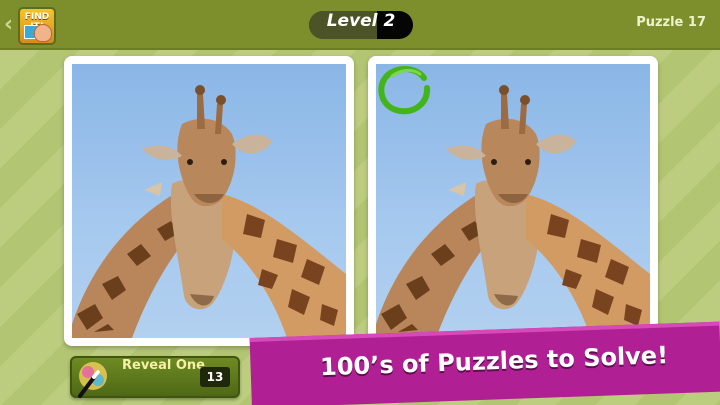  Describe the element at coordinates (11, 25) in the screenshot. I see `back-chevron-icon: ‹` at that location.